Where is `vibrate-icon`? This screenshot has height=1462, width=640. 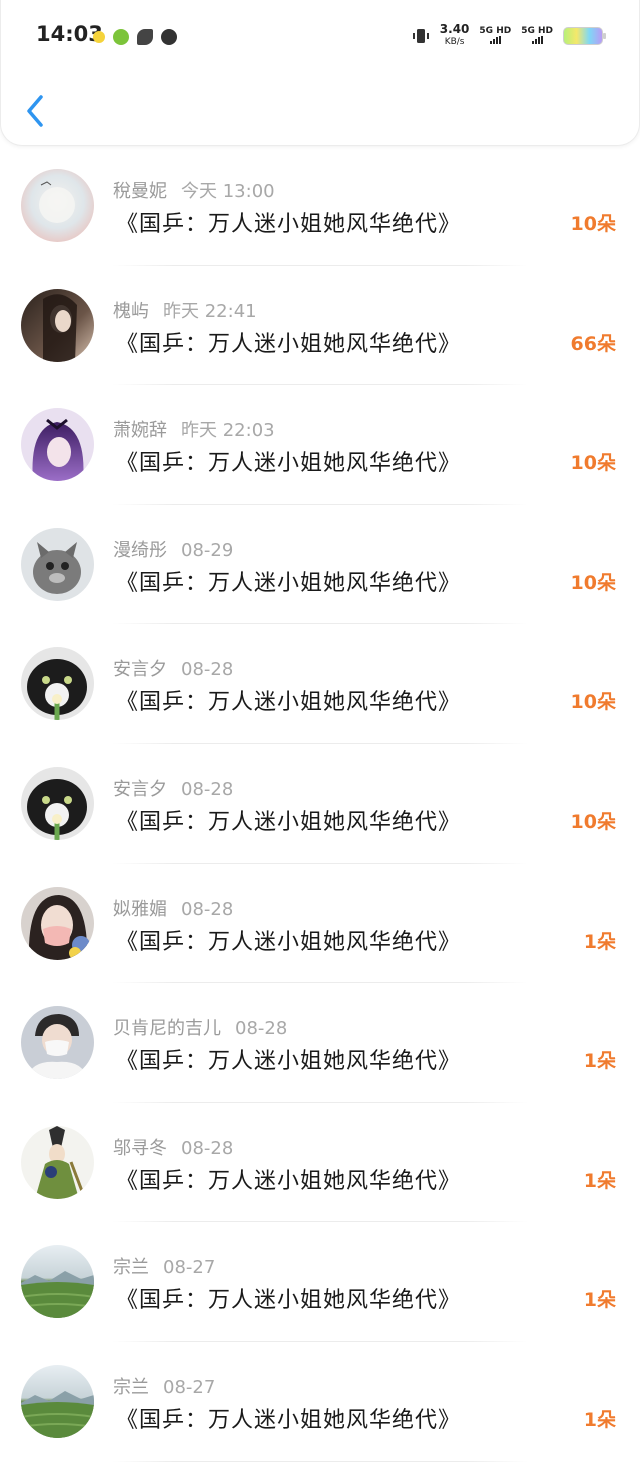 vibrate-icon is located at coordinates (420, 36).